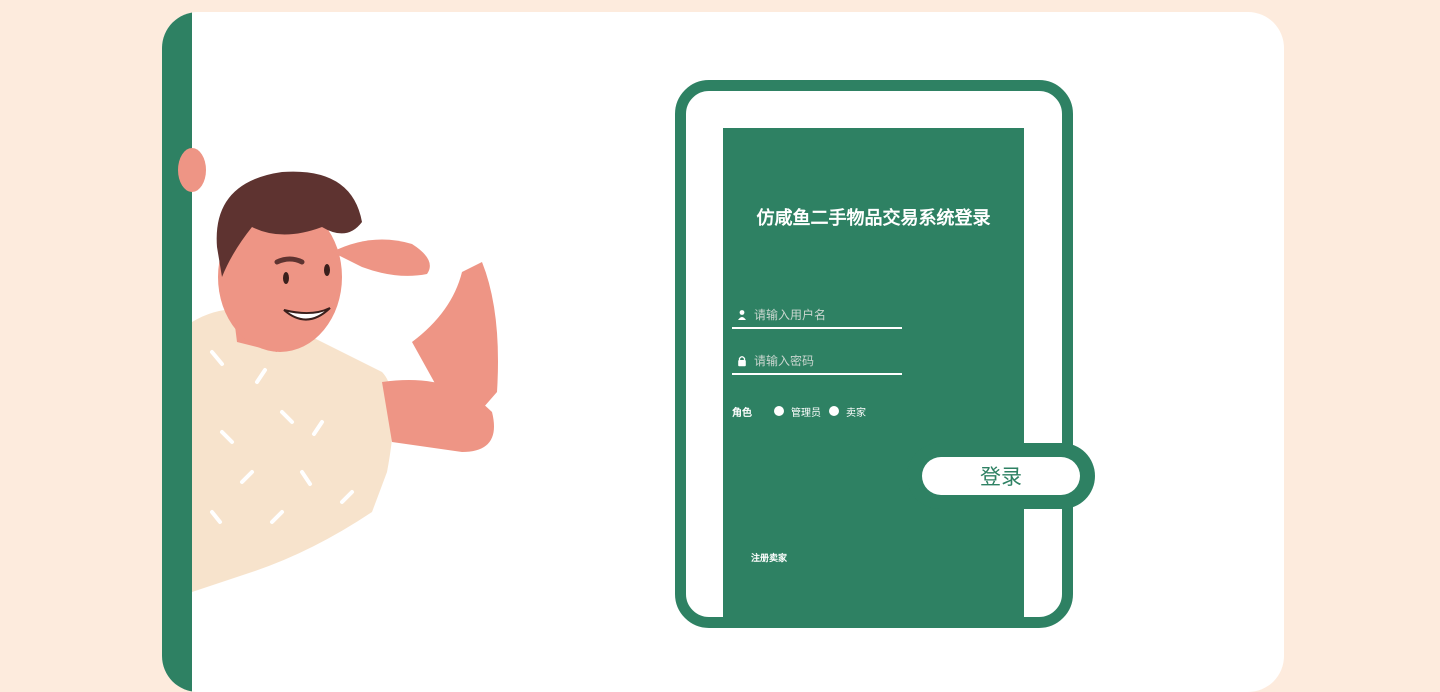 The width and height of the screenshot is (1440, 692). I want to click on login-panel: 仿咸鱼二手物品交易系统登录 角色 管理员 卖家 注册卖家, so click(873, 373).